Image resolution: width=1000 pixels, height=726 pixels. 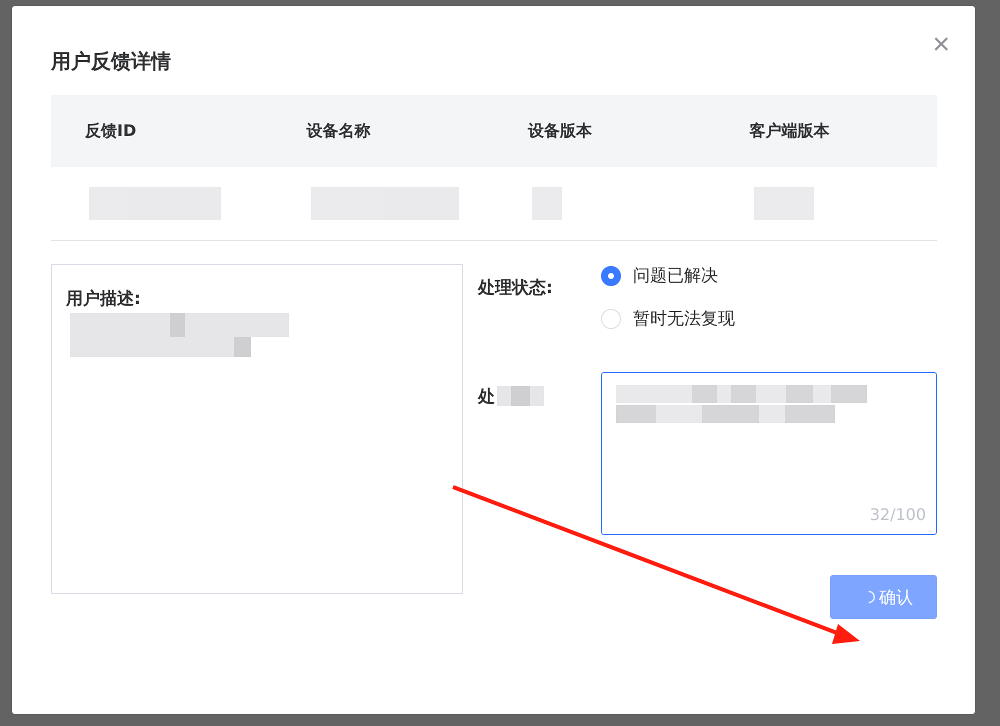 I want to click on column-header: 反馈ID, so click(x=111, y=131).